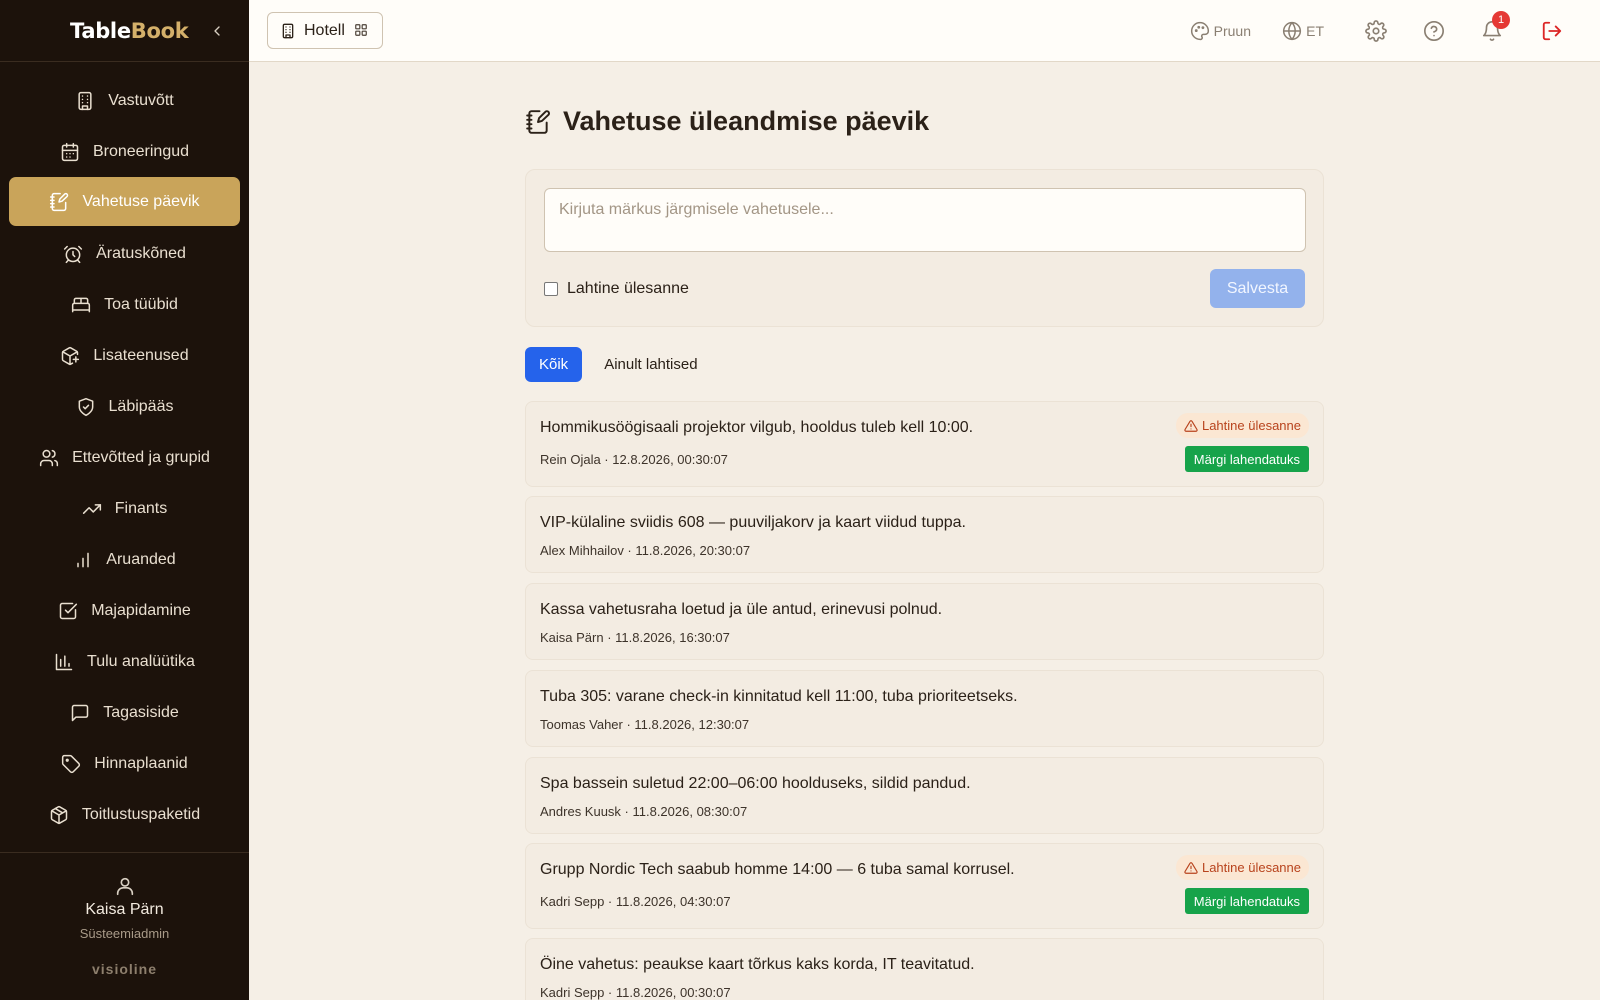  What do you see at coordinates (124, 969) in the screenshot?
I see `vendor-logo: visioline` at bounding box center [124, 969].